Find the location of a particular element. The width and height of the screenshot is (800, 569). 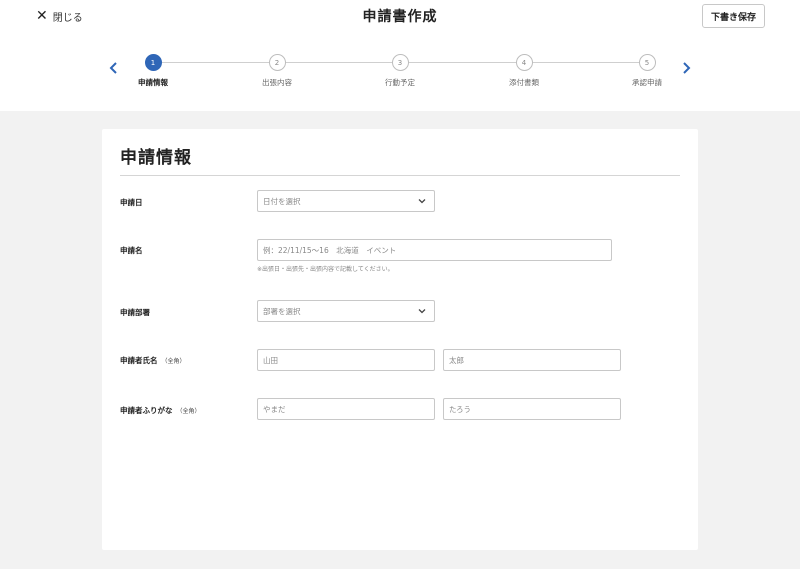

applicant-name-note: （全角） is located at coordinates (173, 361).